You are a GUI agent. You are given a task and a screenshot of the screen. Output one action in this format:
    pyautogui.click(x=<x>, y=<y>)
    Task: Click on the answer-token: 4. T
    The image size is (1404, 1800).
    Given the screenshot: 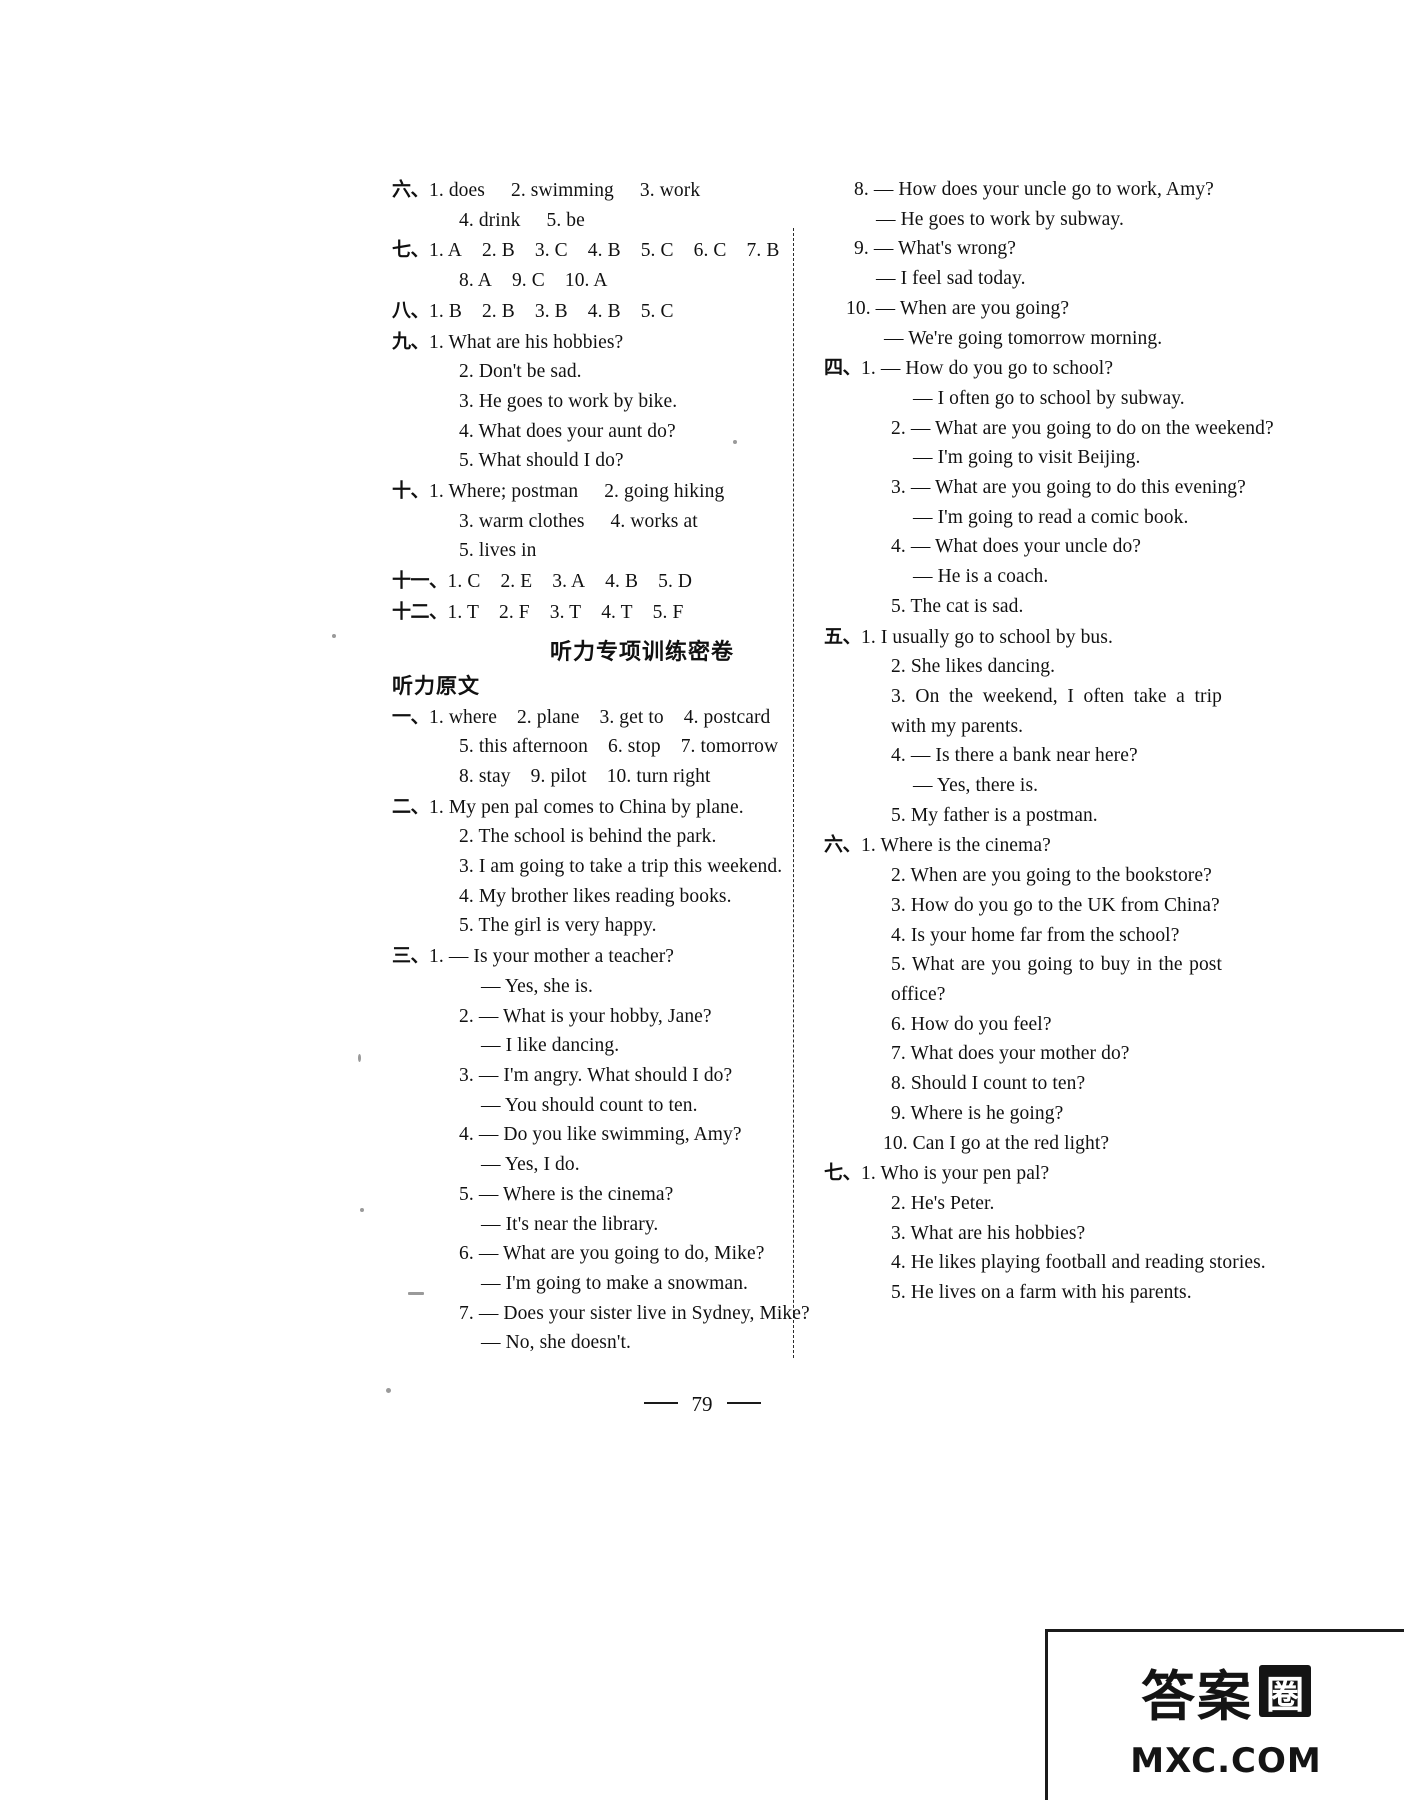 What is the action you would take?
    pyautogui.click(x=617, y=612)
    